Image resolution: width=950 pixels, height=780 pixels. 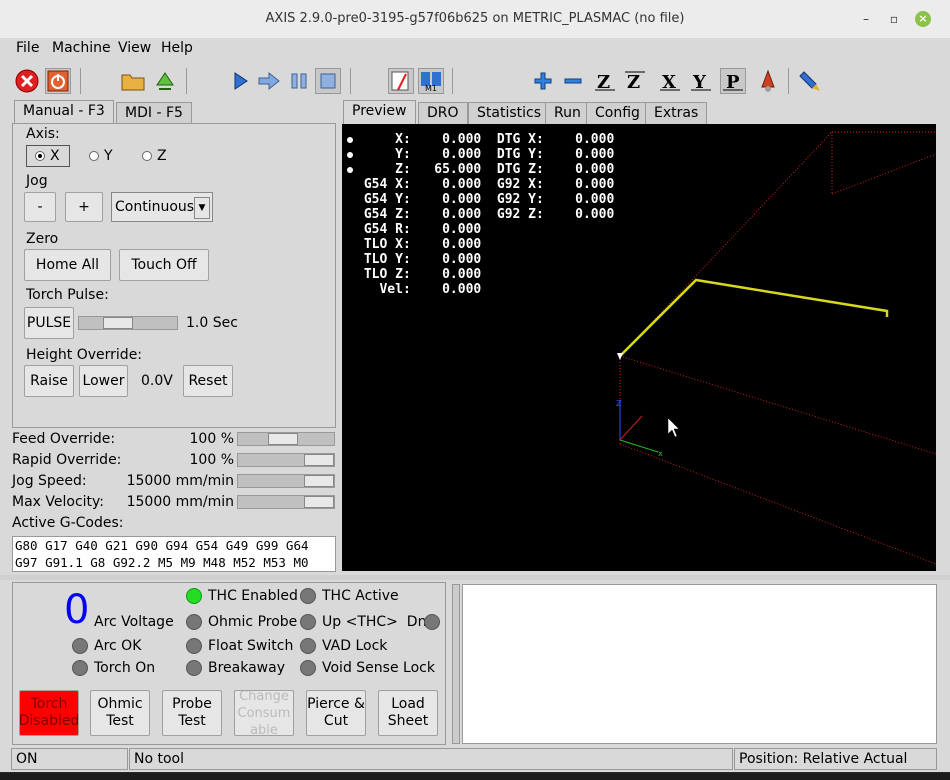 I want to click on view-perspective-icon: P, so click(x=733, y=81).